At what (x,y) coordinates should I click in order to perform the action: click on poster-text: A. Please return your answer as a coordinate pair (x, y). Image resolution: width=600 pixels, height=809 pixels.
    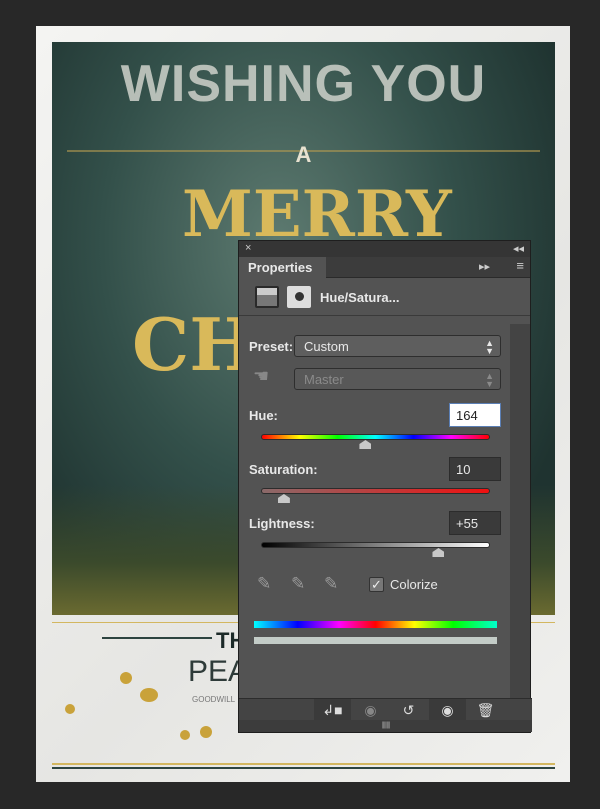
    Looking at the image, I should click on (303, 154).